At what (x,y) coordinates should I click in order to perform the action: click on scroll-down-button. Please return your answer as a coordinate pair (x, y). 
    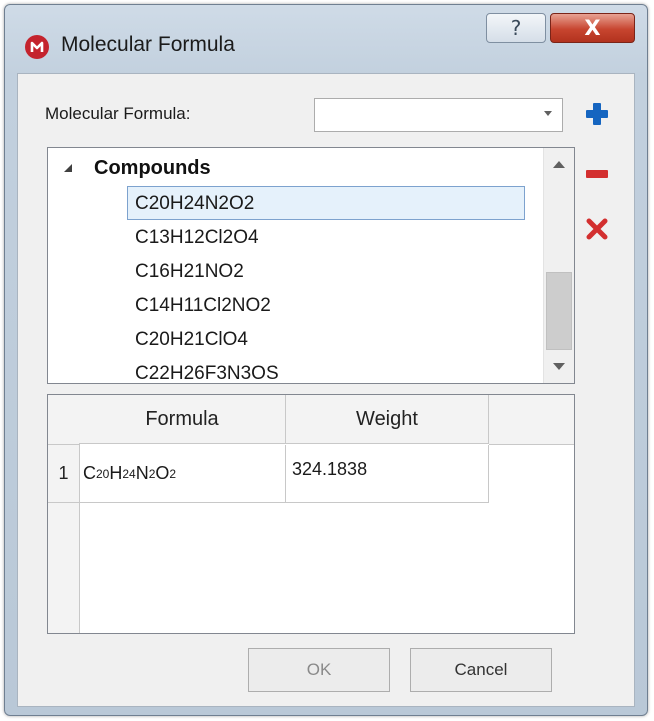
    Looking at the image, I should click on (559, 367).